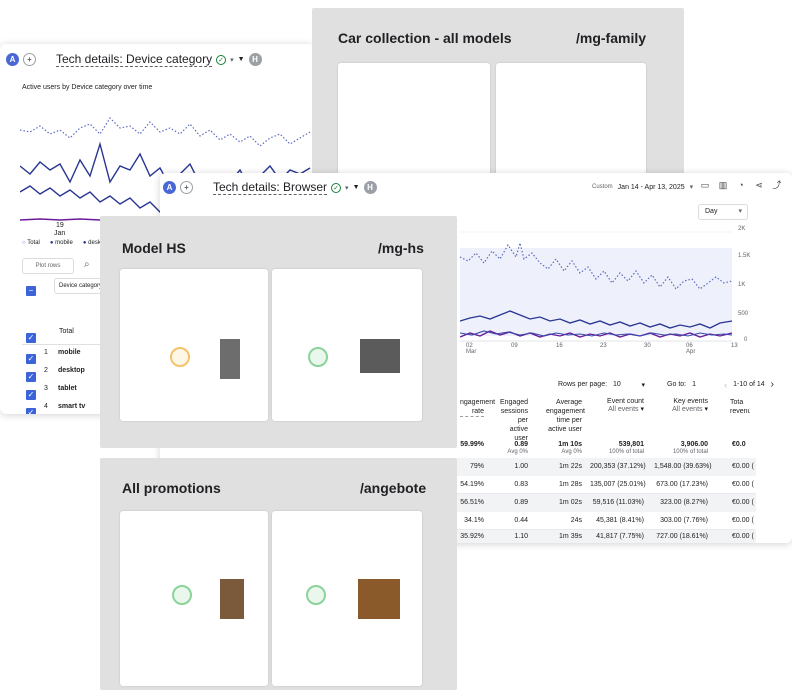  What do you see at coordinates (777, 185) in the screenshot?
I see `trend-icon: ⤴` at bounding box center [777, 185].